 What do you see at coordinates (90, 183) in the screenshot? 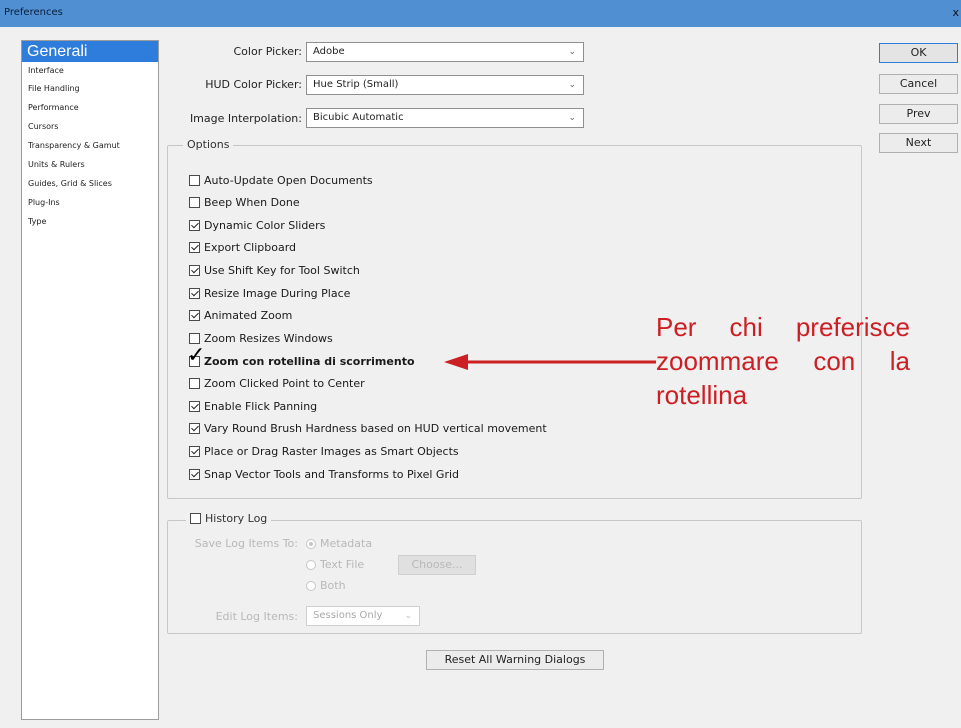
I see `sidebar-item-guides-grid-slices: Guides, Grid & Slices` at bounding box center [90, 183].